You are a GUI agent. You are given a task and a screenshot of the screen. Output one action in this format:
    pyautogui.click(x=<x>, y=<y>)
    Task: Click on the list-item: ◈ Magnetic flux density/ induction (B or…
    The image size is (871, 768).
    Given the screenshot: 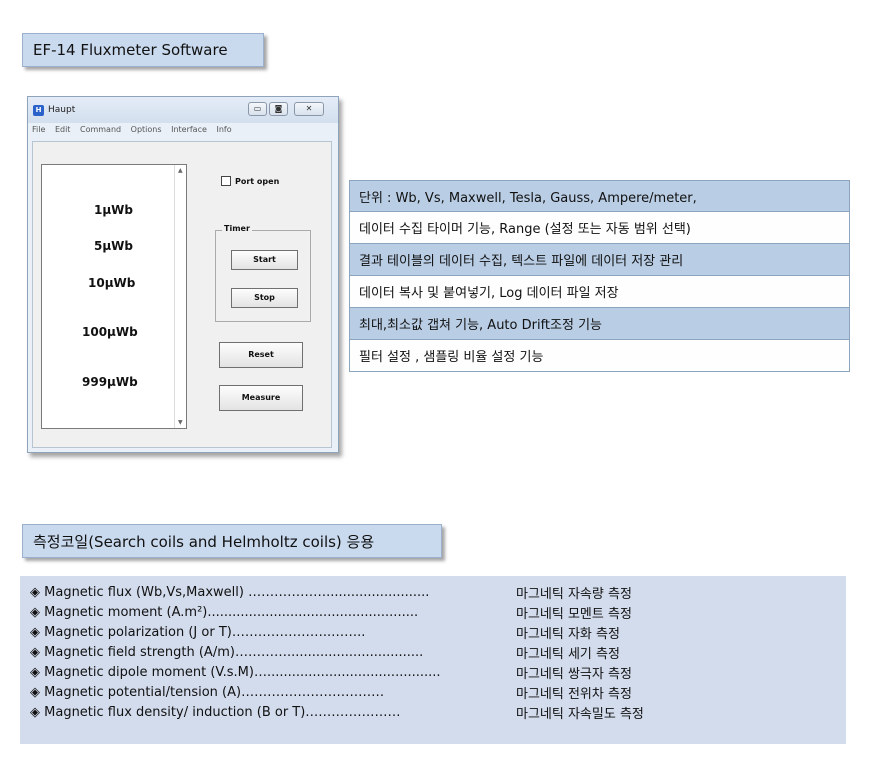 What is the action you would take?
    pyautogui.click(x=438, y=712)
    